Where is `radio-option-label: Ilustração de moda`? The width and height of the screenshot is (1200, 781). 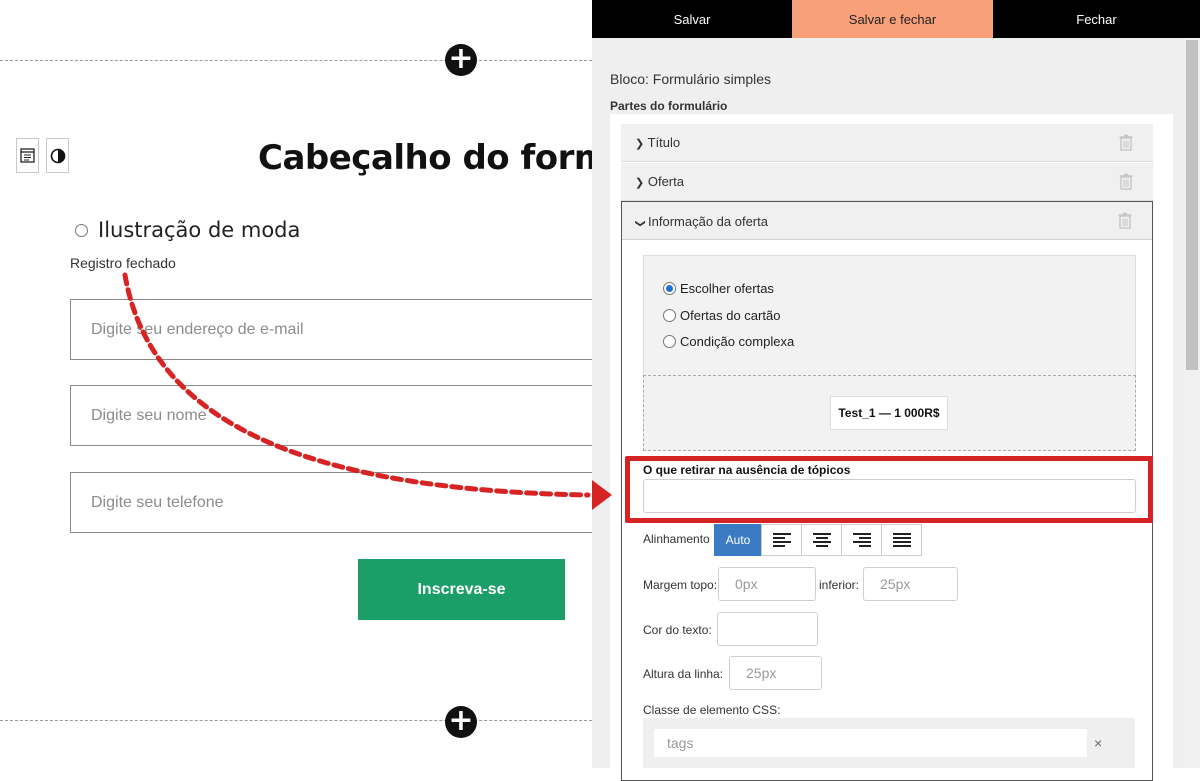 radio-option-label: Ilustração de moda is located at coordinates (199, 230).